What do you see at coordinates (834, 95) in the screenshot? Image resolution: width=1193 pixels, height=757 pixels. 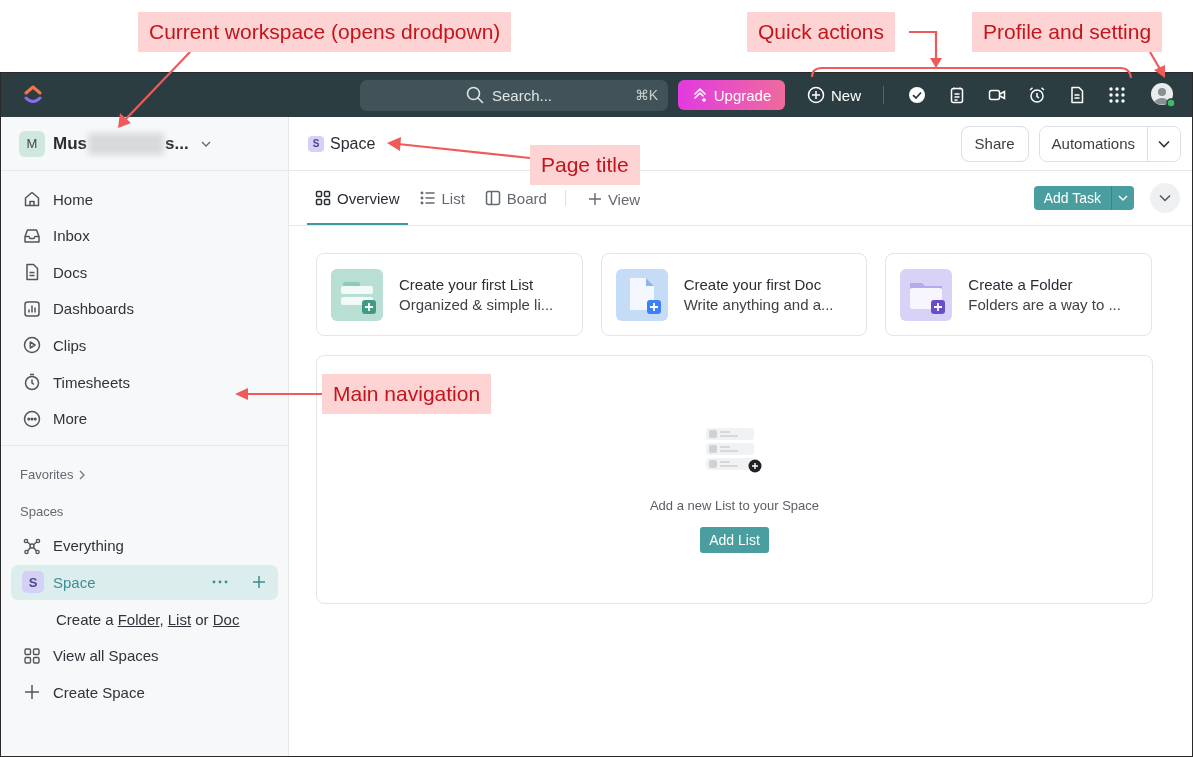 I see `new-button: New` at bounding box center [834, 95].